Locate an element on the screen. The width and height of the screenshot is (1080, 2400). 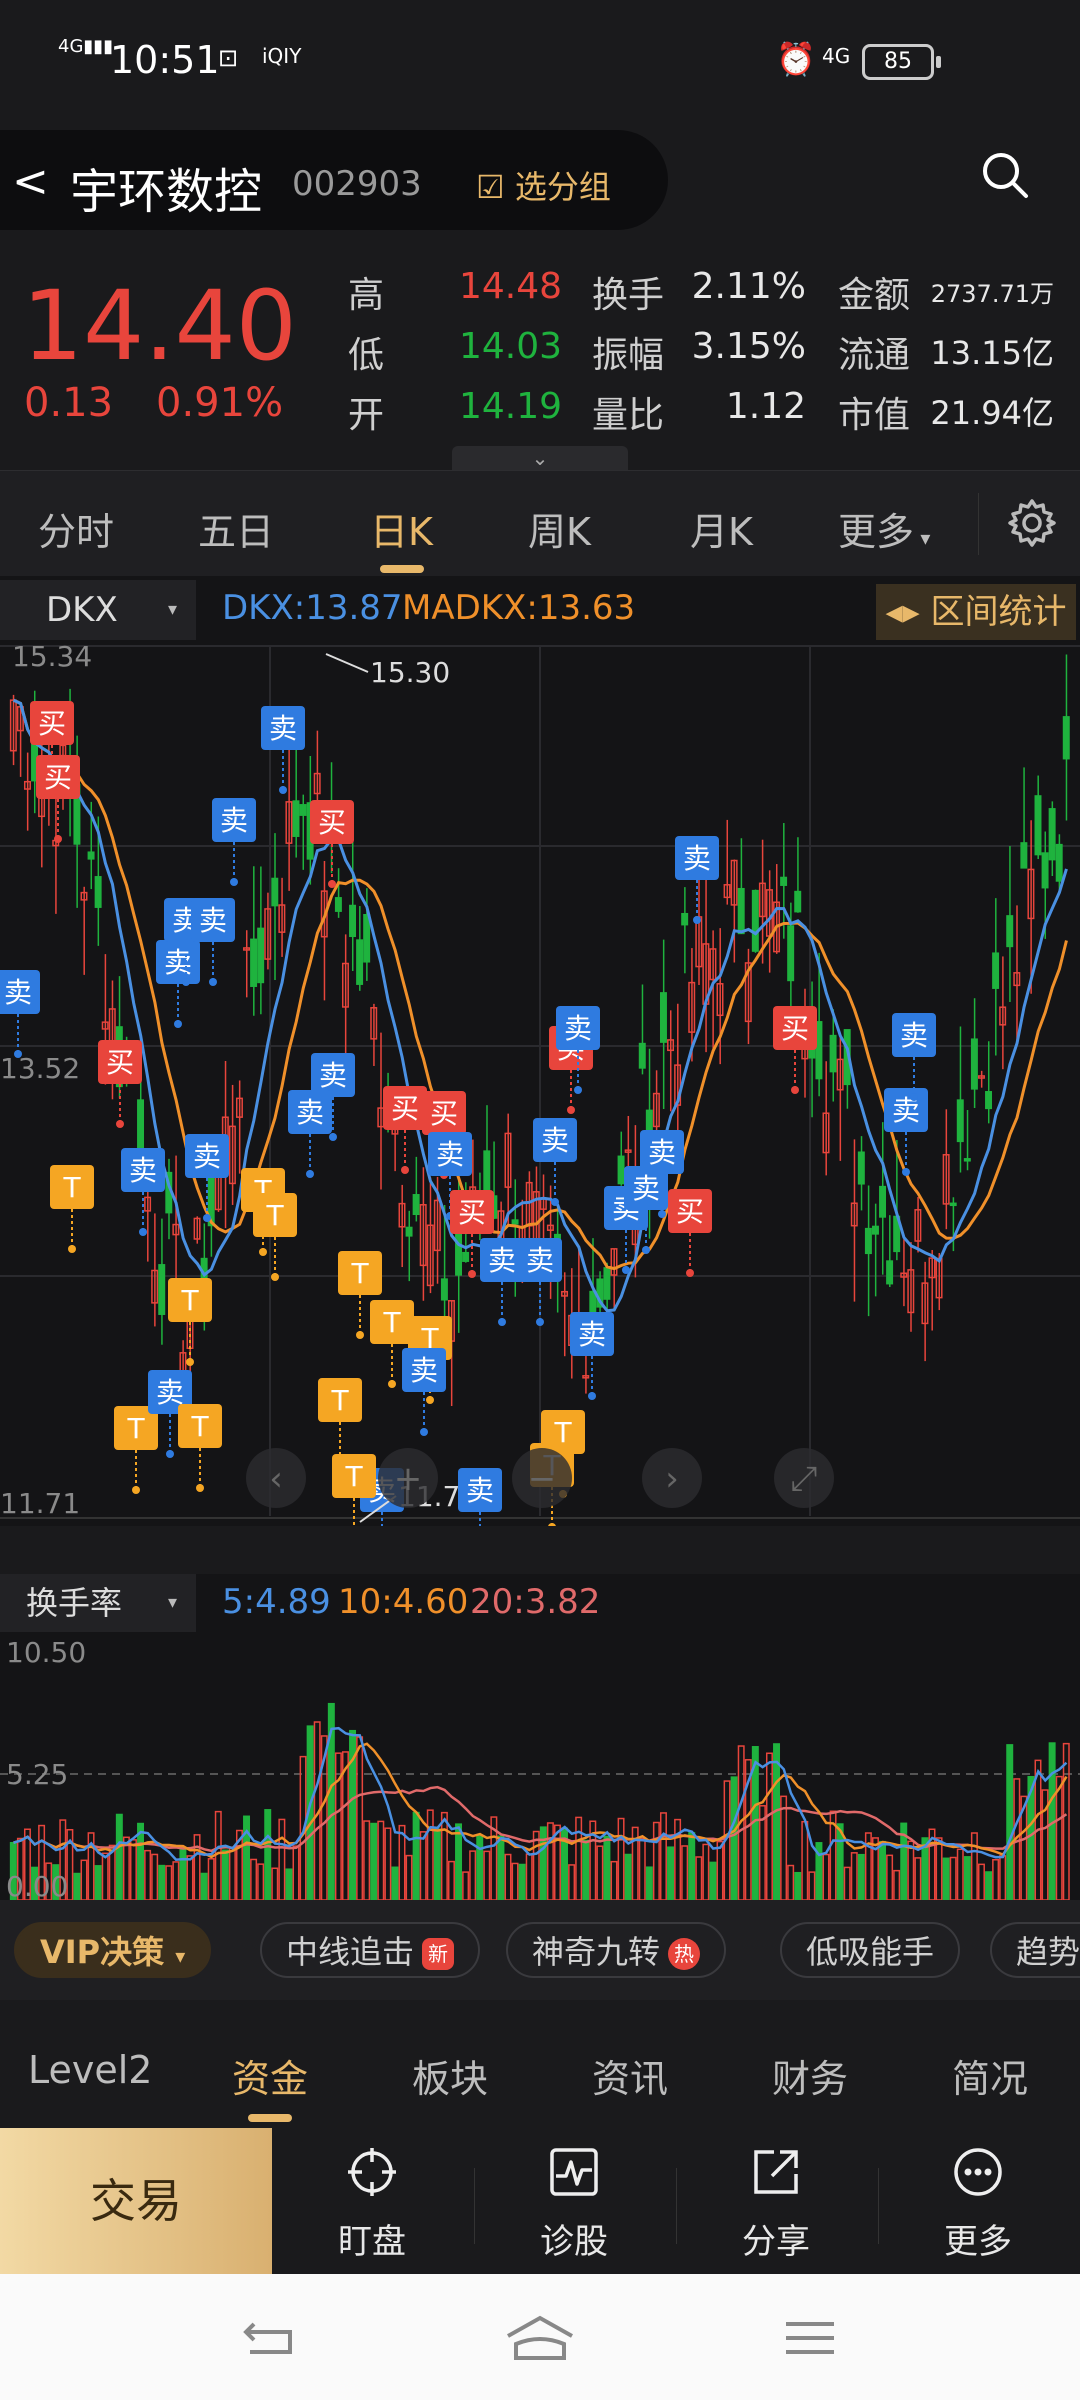
nav-home-icon is located at coordinates (540, 2338).